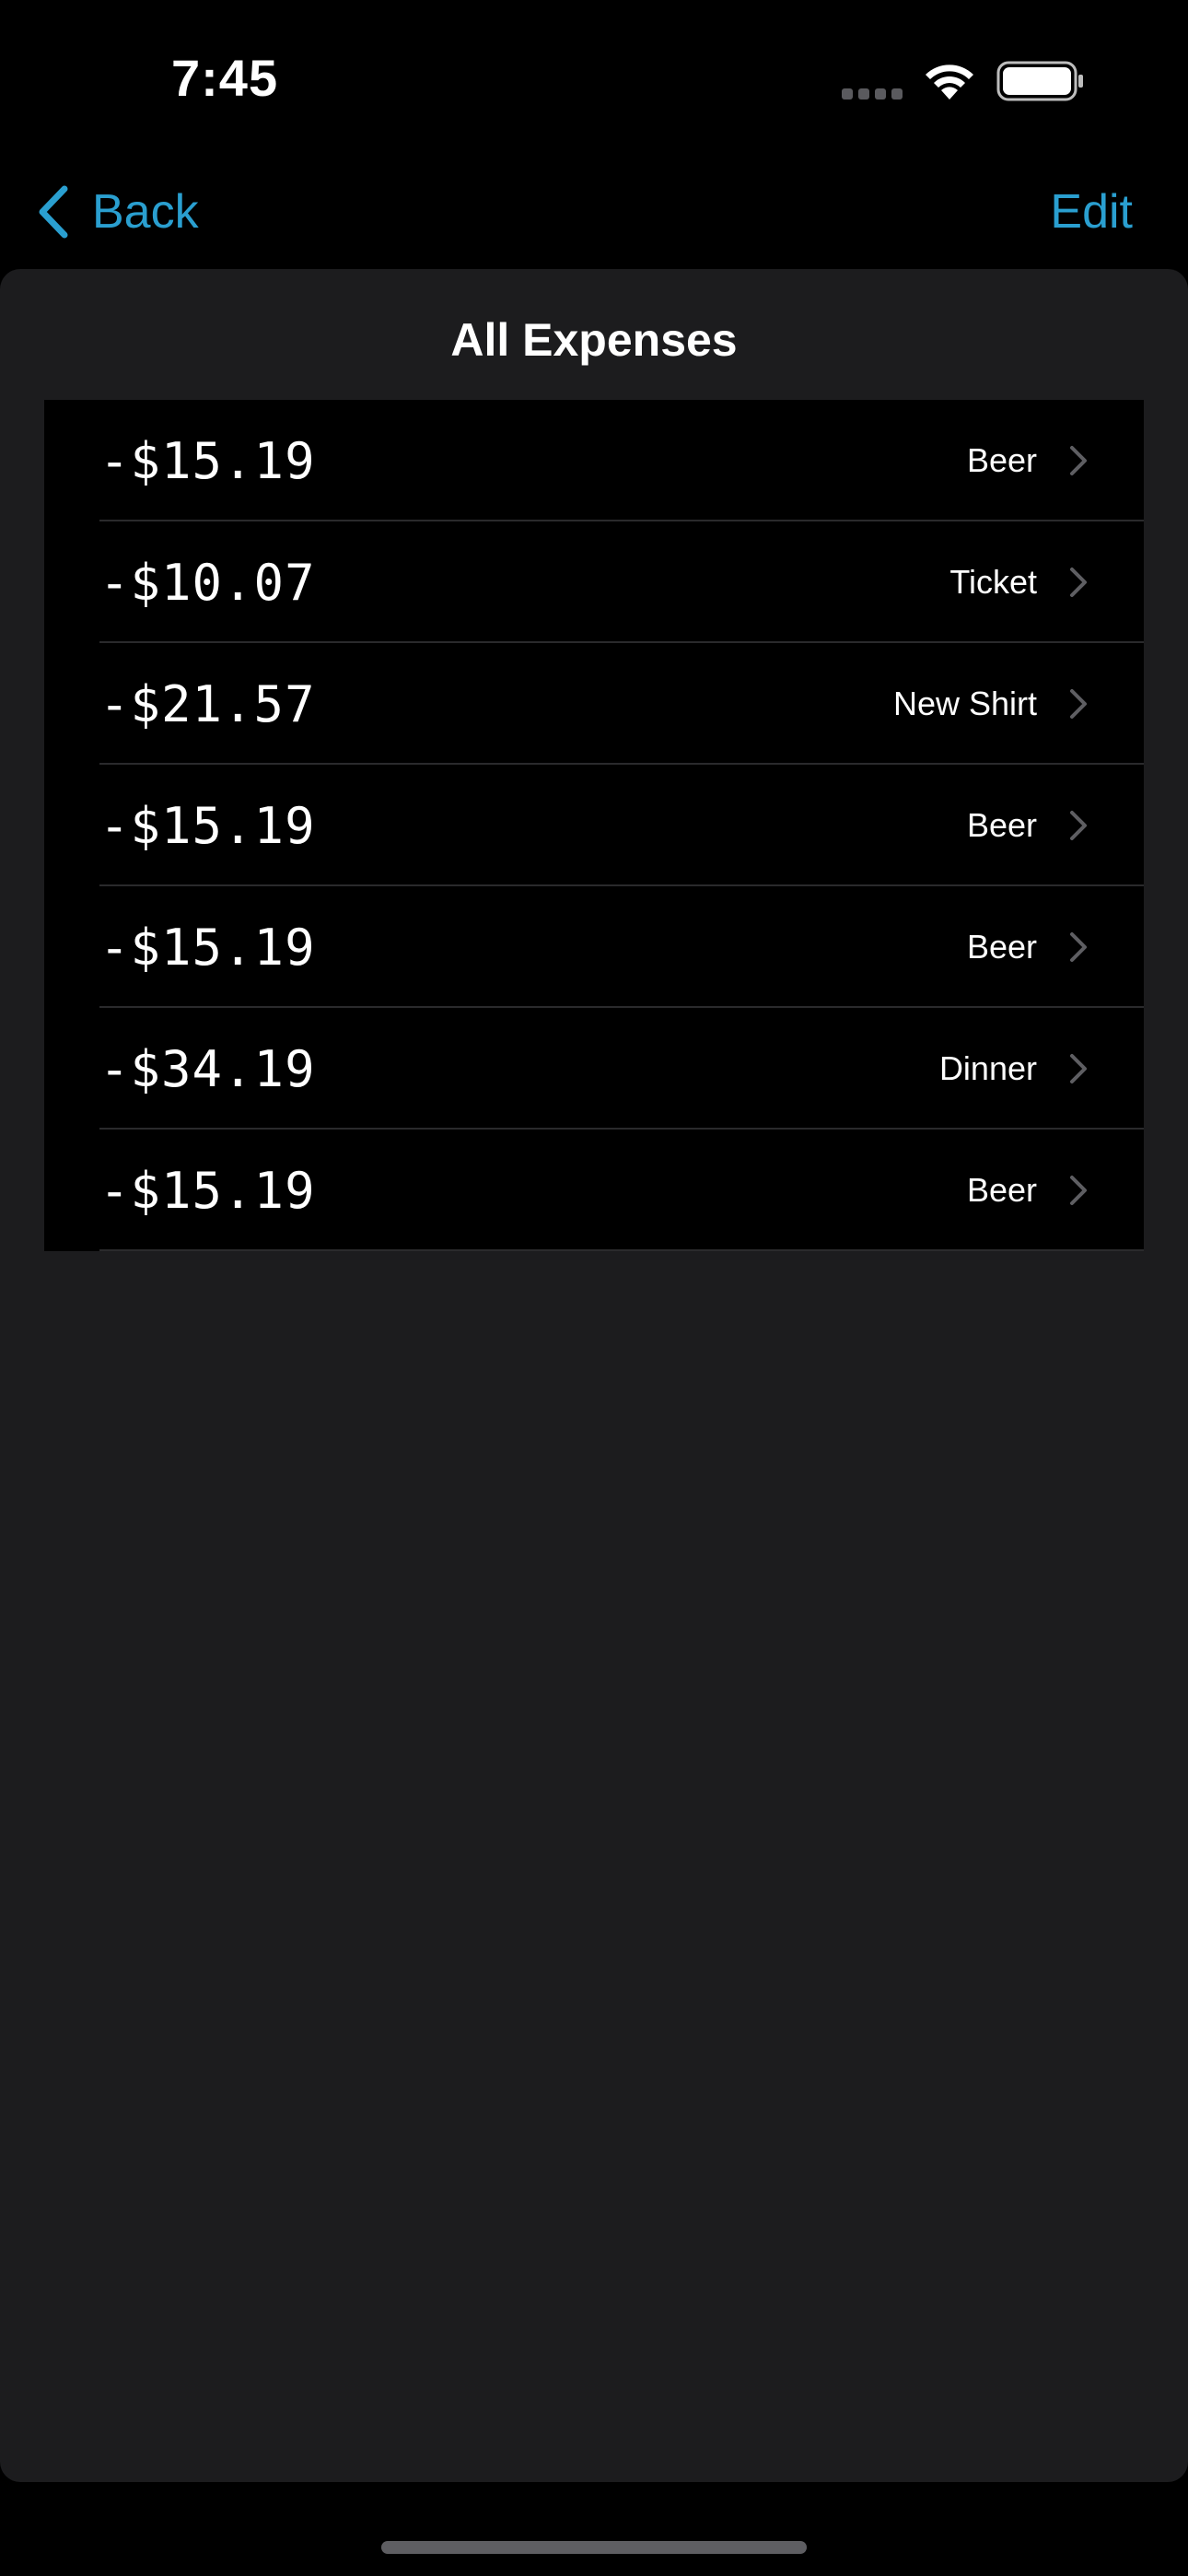 Image resolution: width=1188 pixels, height=2576 pixels. Describe the element at coordinates (207, 582) in the screenshot. I see `expense-amount: -$10.07` at that location.